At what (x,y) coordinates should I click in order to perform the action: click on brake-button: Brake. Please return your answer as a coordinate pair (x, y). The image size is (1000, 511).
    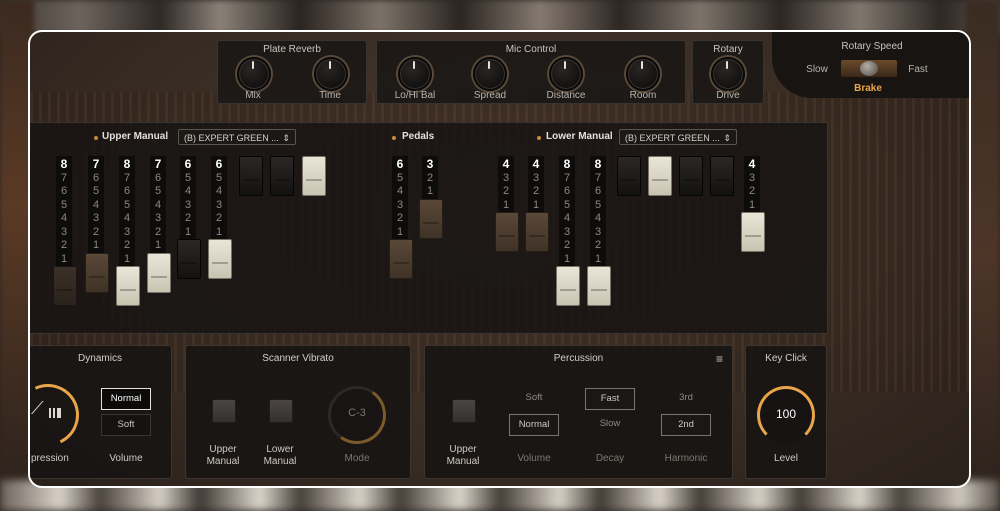
    Looking at the image, I should click on (868, 88).